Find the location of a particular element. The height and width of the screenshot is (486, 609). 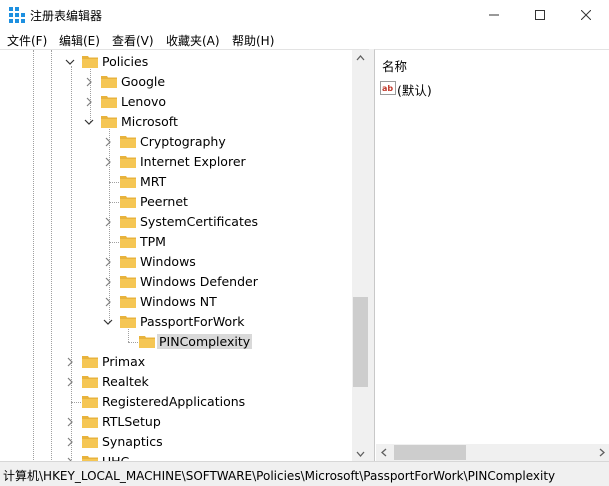

tree-node-label: Windows is located at coordinates (168, 261).